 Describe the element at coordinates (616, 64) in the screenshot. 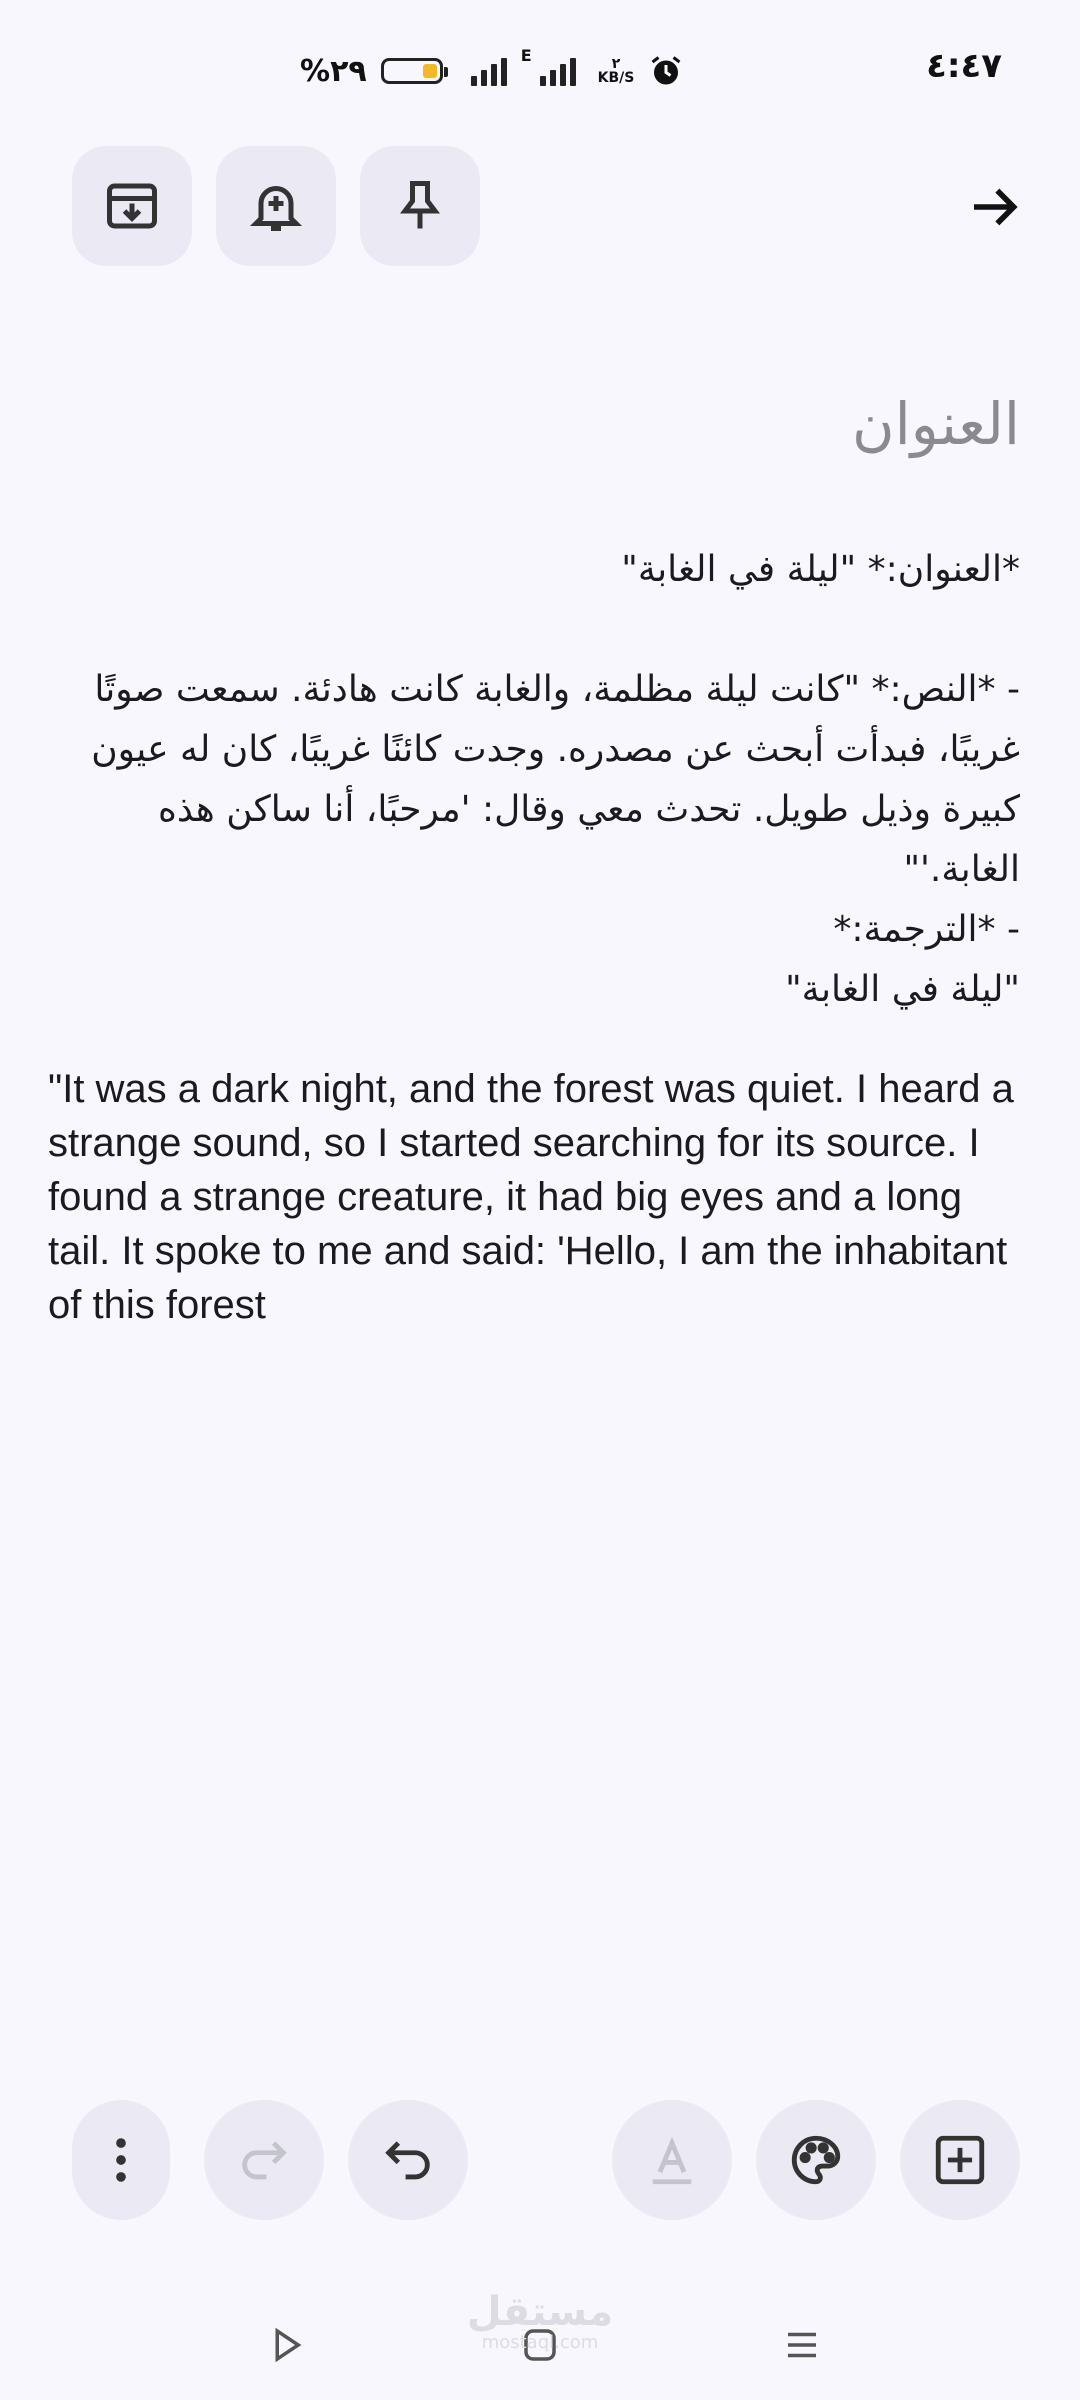

I see `network-speed-value: ٢` at that location.